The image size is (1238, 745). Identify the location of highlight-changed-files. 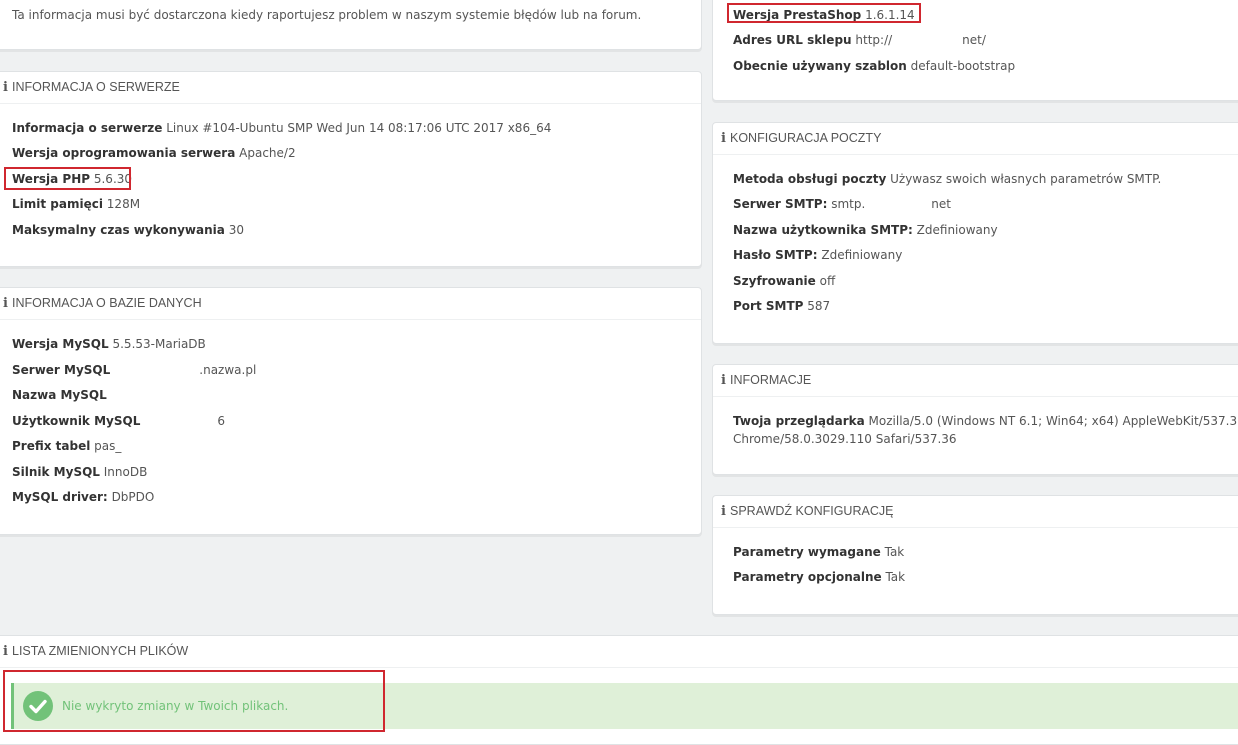
(194, 701).